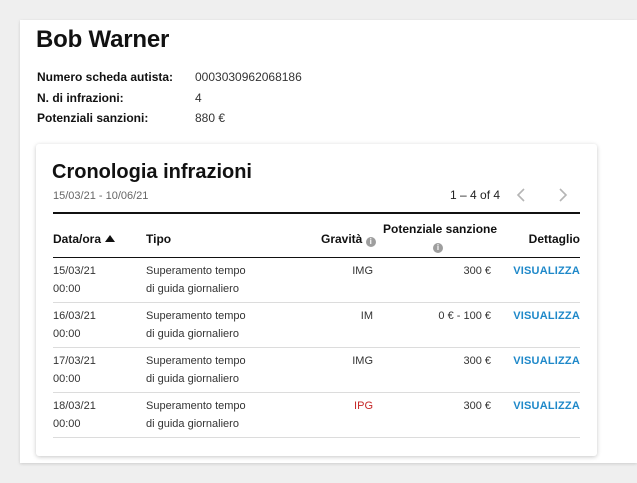 This screenshot has width=637, height=483. I want to click on chevron-right-icon, so click(563, 195).